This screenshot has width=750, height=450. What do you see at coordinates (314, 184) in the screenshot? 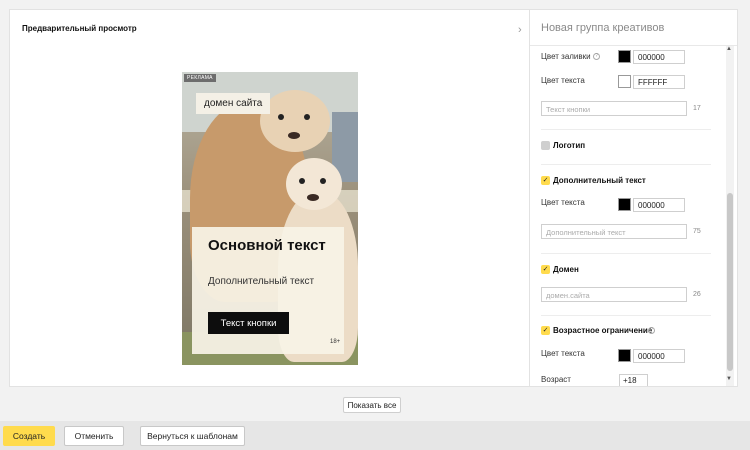
I see `llama-young-head` at bounding box center [314, 184].